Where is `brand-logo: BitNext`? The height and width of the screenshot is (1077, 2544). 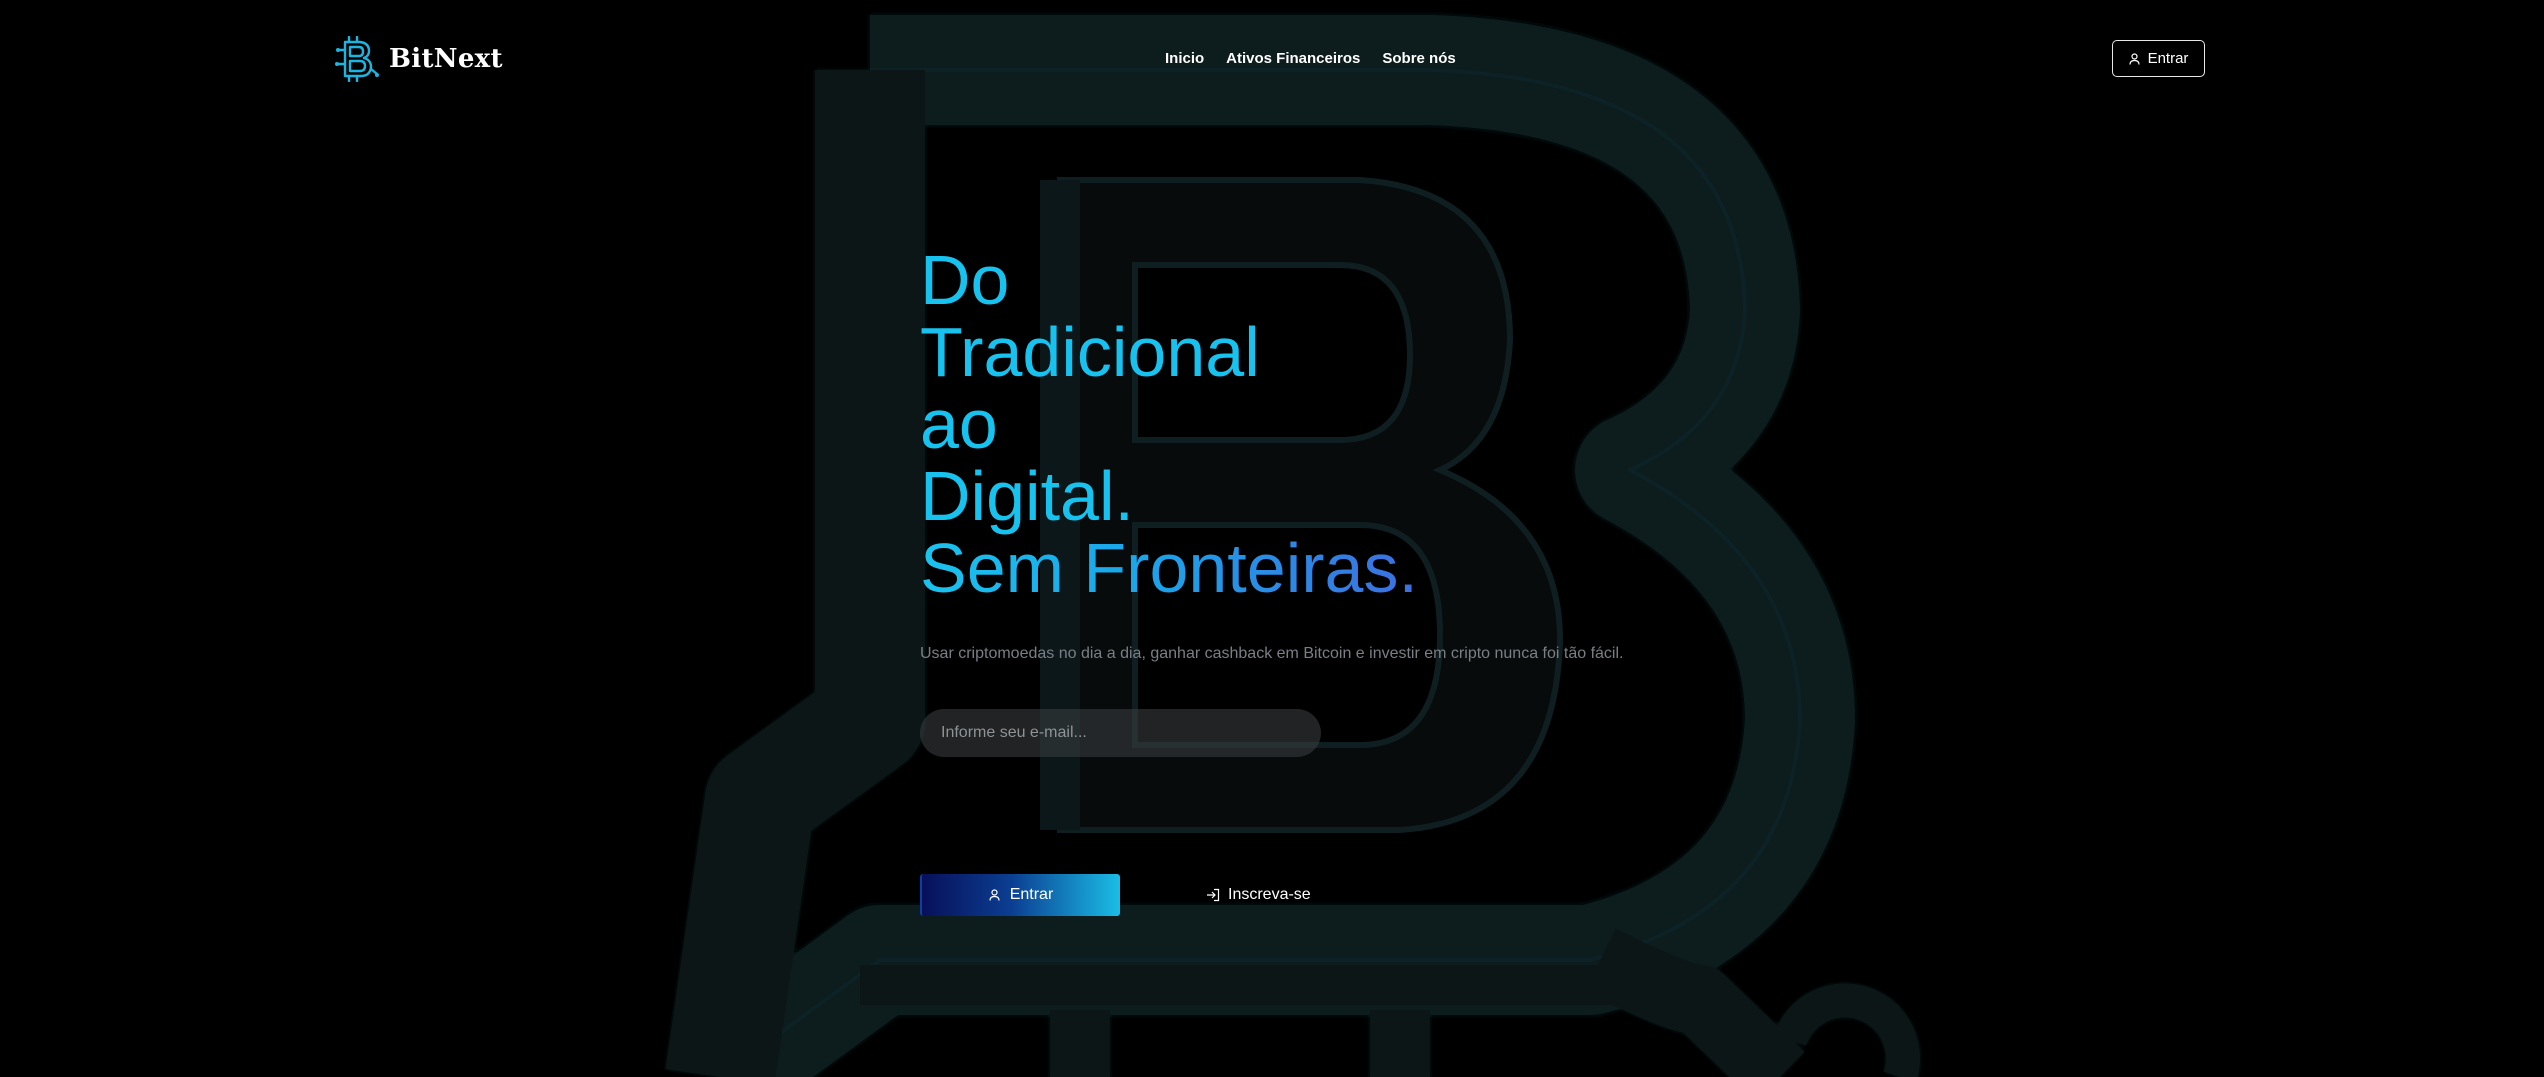 brand-logo: BitNext is located at coordinates (419, 59).